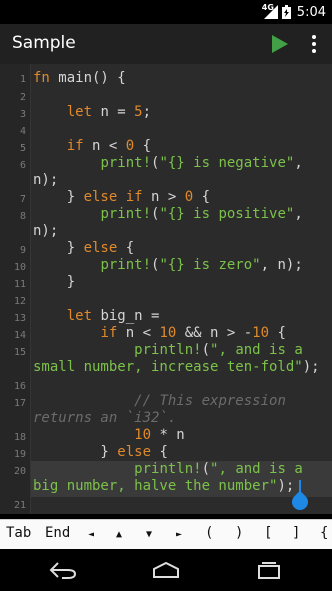 The image size is (332, 591). What do you see at coordinates (113, 316) in the screenshot?
I see `code-line: let big_n =` at bounding box center [113, 316].